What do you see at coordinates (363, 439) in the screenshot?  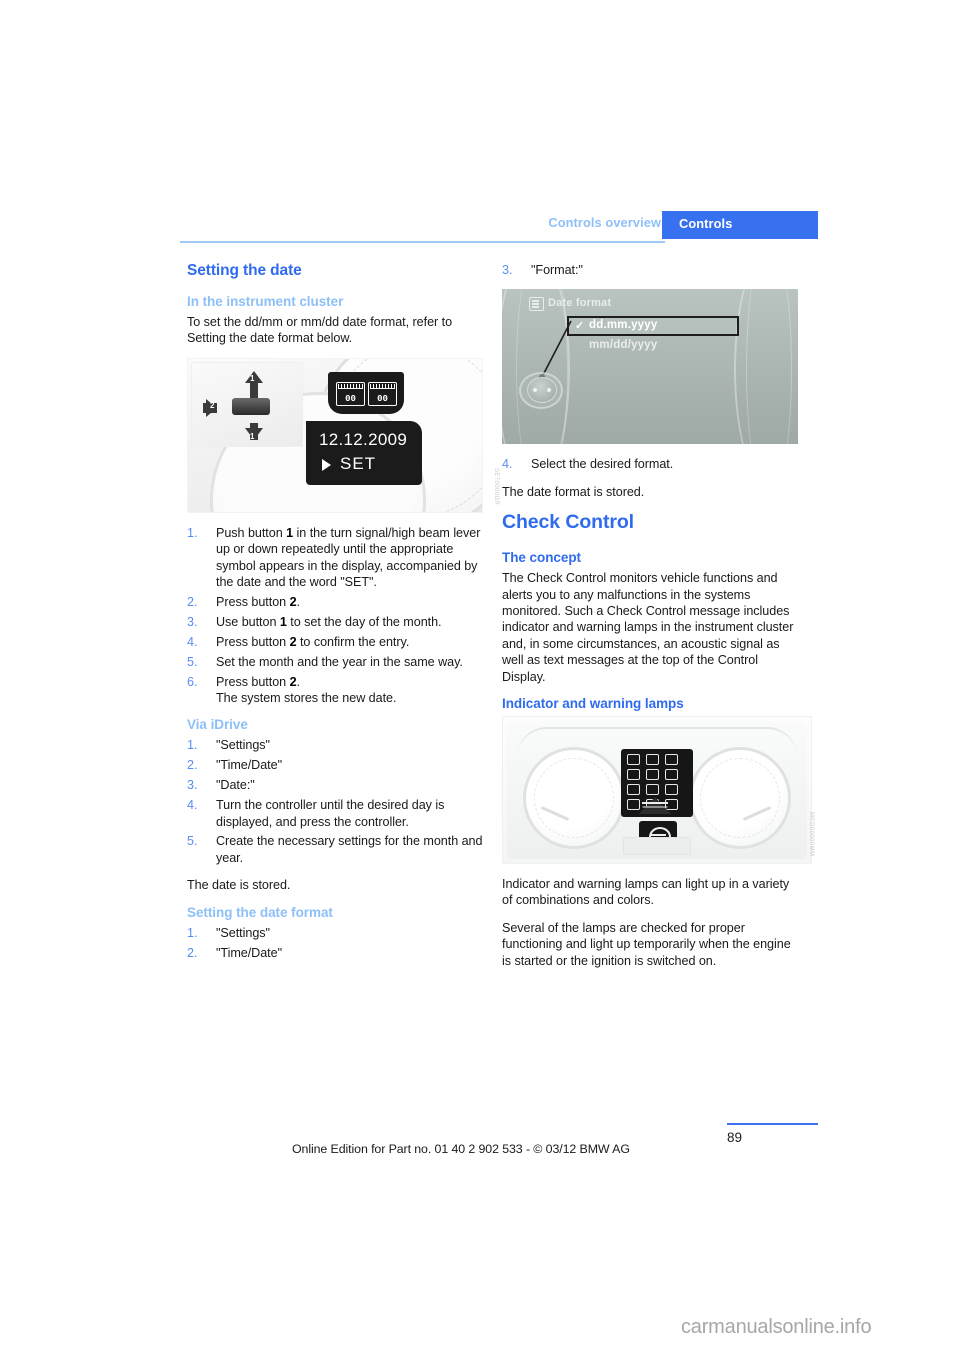 I see `lcd-date-value: 12.12.2009` at bounding box center [363, 439].